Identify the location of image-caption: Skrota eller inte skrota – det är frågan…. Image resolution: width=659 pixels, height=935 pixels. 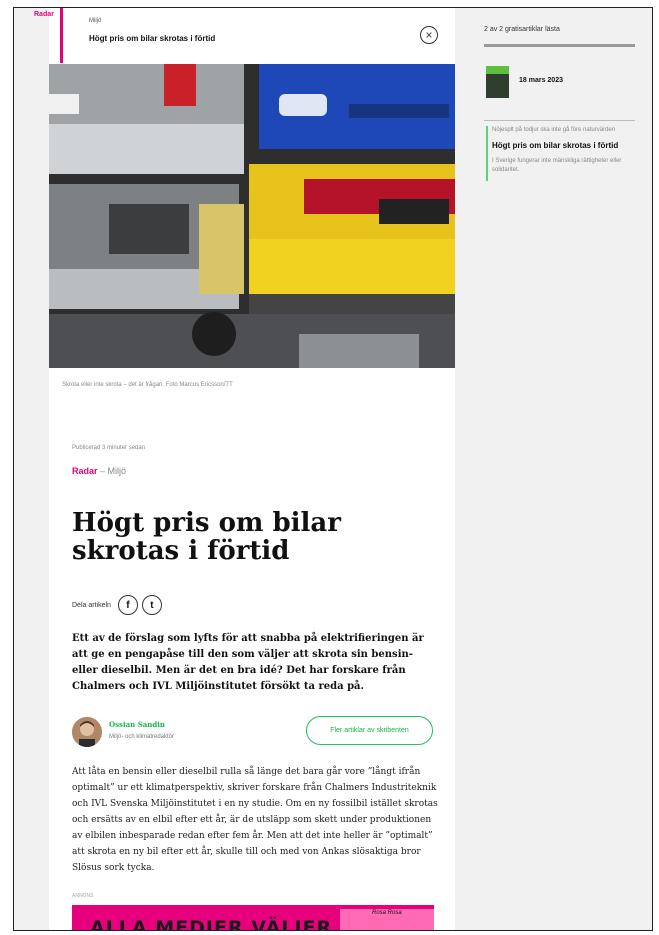
(147, 385).